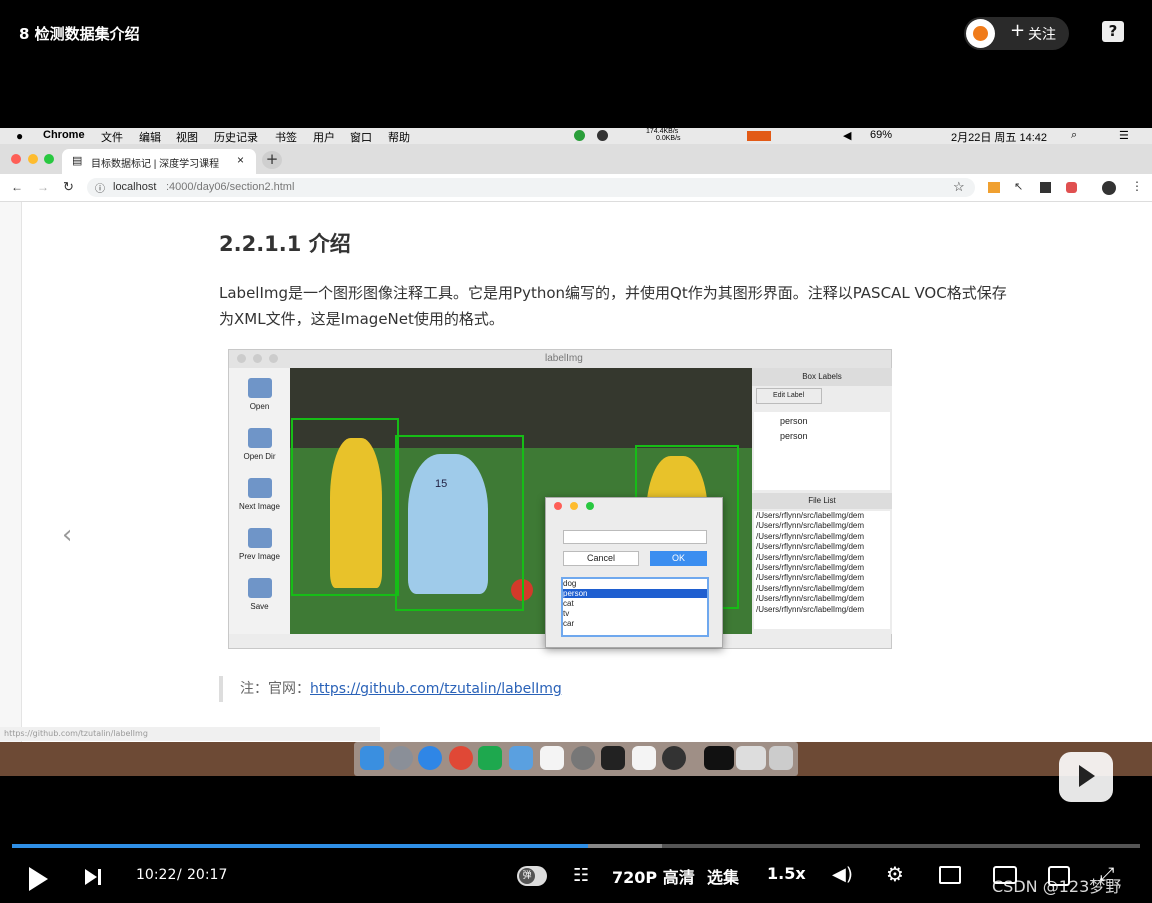  Describe the element at coordinates (613, 758) in the screenshot. I see `terminal-icon` at that location.